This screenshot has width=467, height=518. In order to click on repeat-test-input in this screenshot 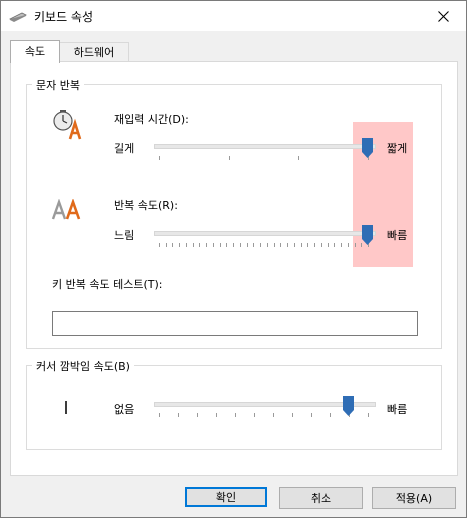, I will do `click(235, 323)`.